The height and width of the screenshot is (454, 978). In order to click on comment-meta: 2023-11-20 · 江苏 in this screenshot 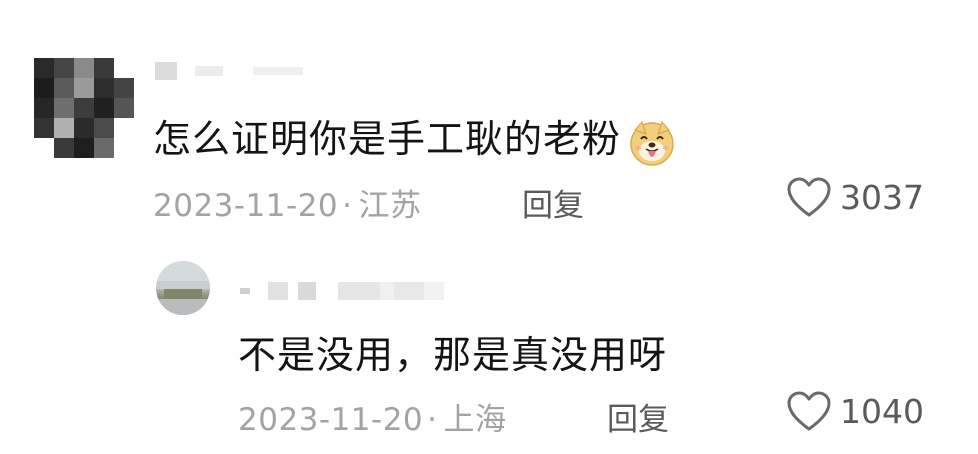, I will do `click(287, 202)`.